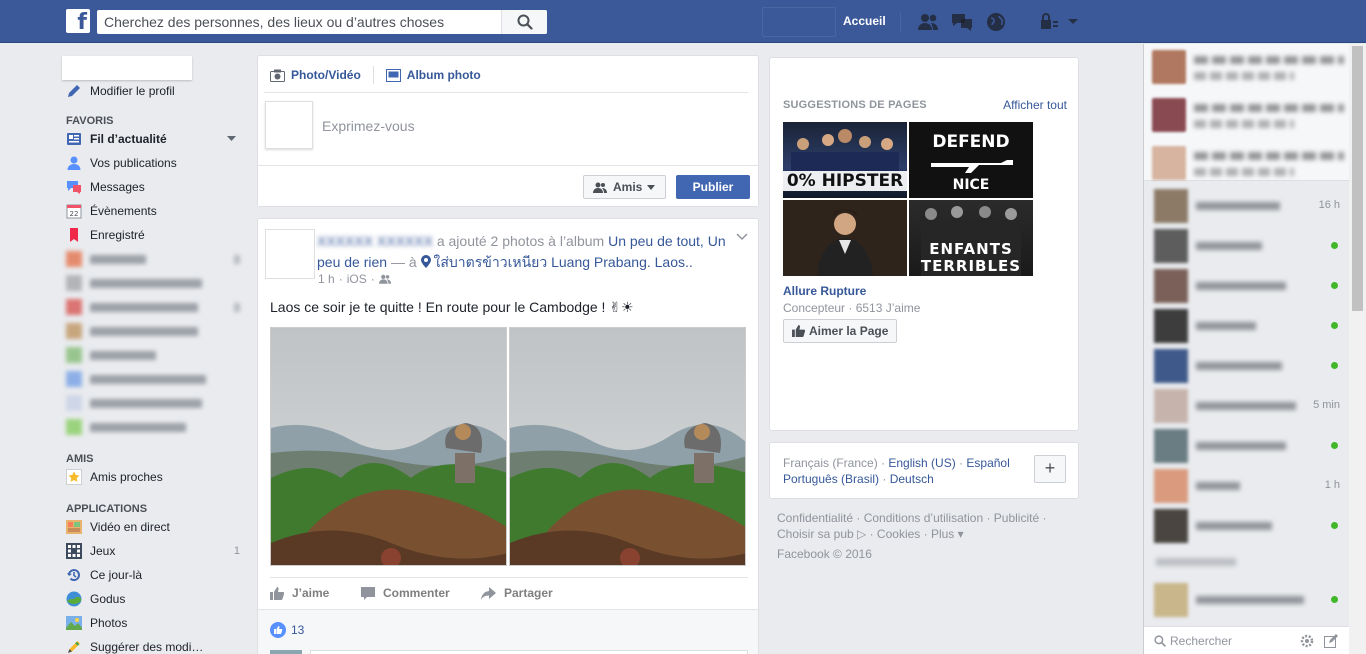  Describe the element at coordinates (1050, 22) in the screenshot. I see `privacy-lock-icon` at that location.